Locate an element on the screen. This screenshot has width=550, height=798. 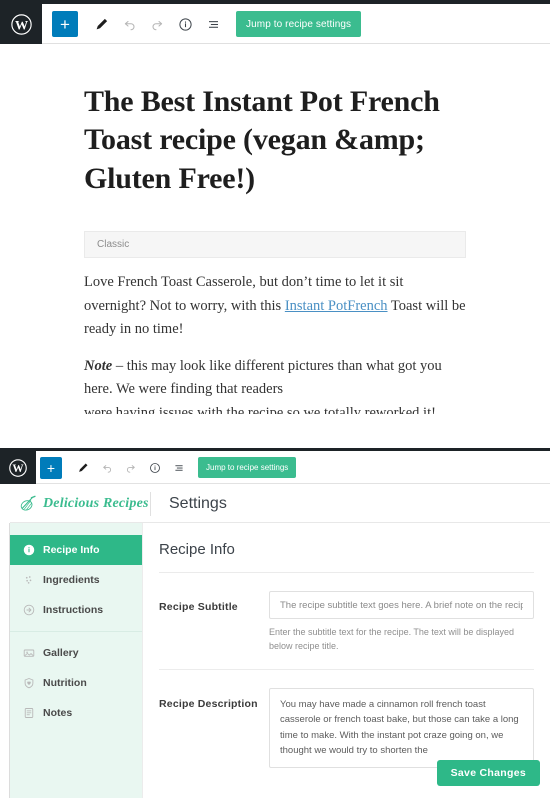
field-label: Recipe Description is located at coordinates (208, 704).